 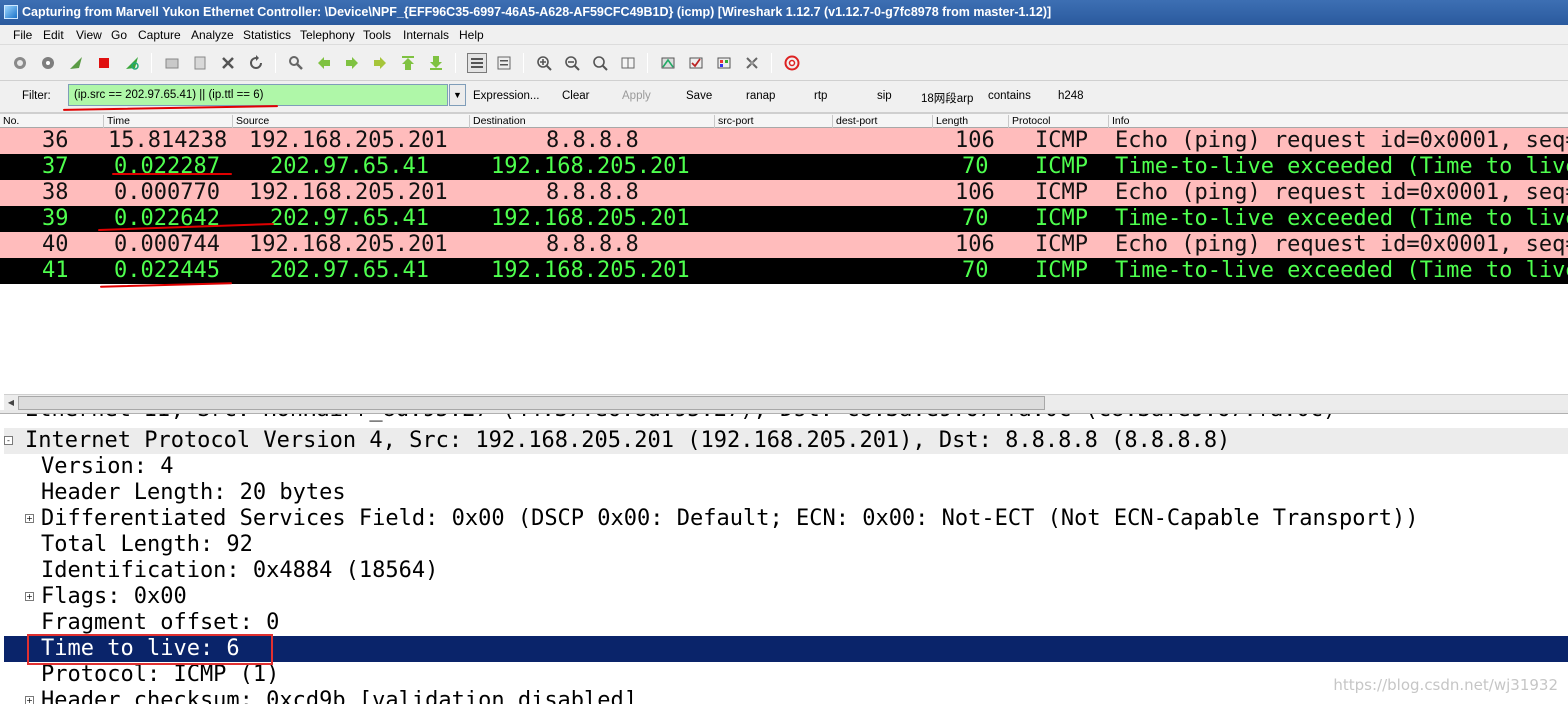 I want to click on filter-h248-button: h248, so click(x=1071, y=96).